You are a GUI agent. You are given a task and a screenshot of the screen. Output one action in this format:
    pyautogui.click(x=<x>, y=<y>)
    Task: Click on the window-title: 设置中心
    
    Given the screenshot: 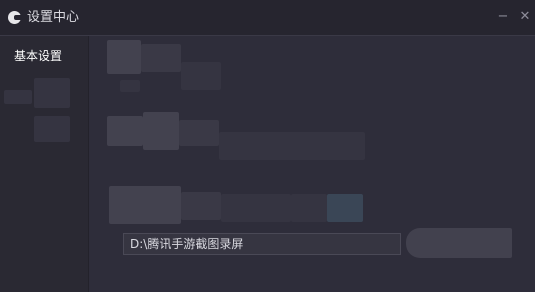 What is the action you would take?
    pyautogui.click(x=53, y=17)
    